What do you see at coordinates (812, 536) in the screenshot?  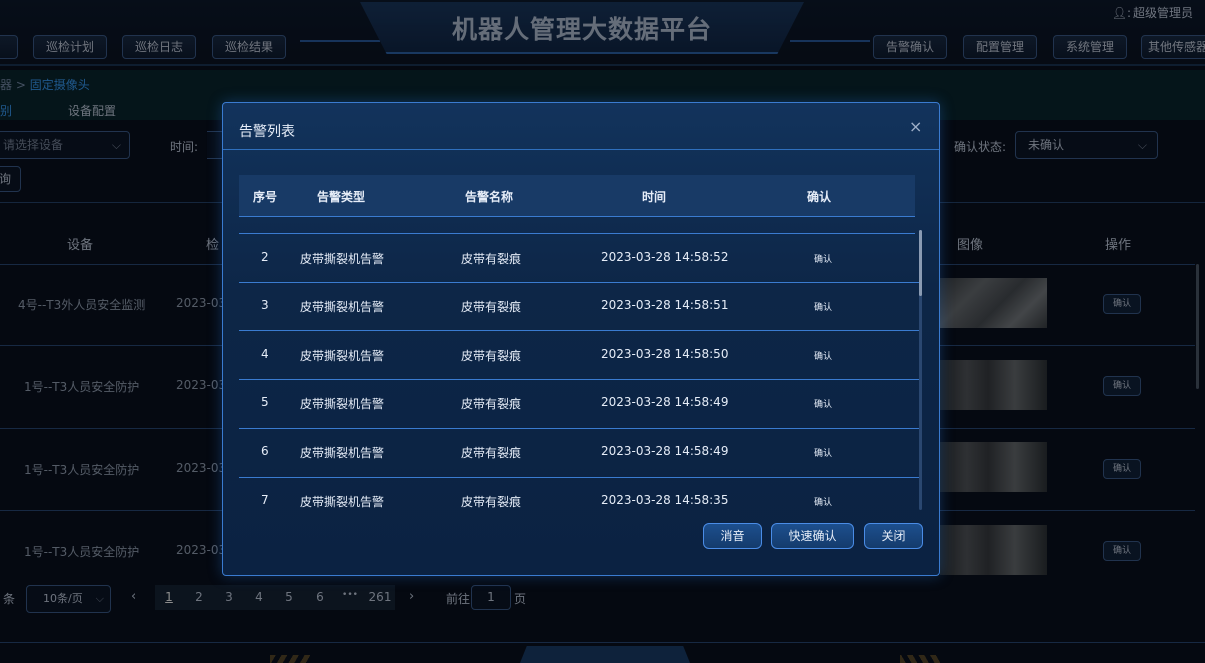 I see `quick-confirm-button: 快速确认` at bounding box center [812, 536].